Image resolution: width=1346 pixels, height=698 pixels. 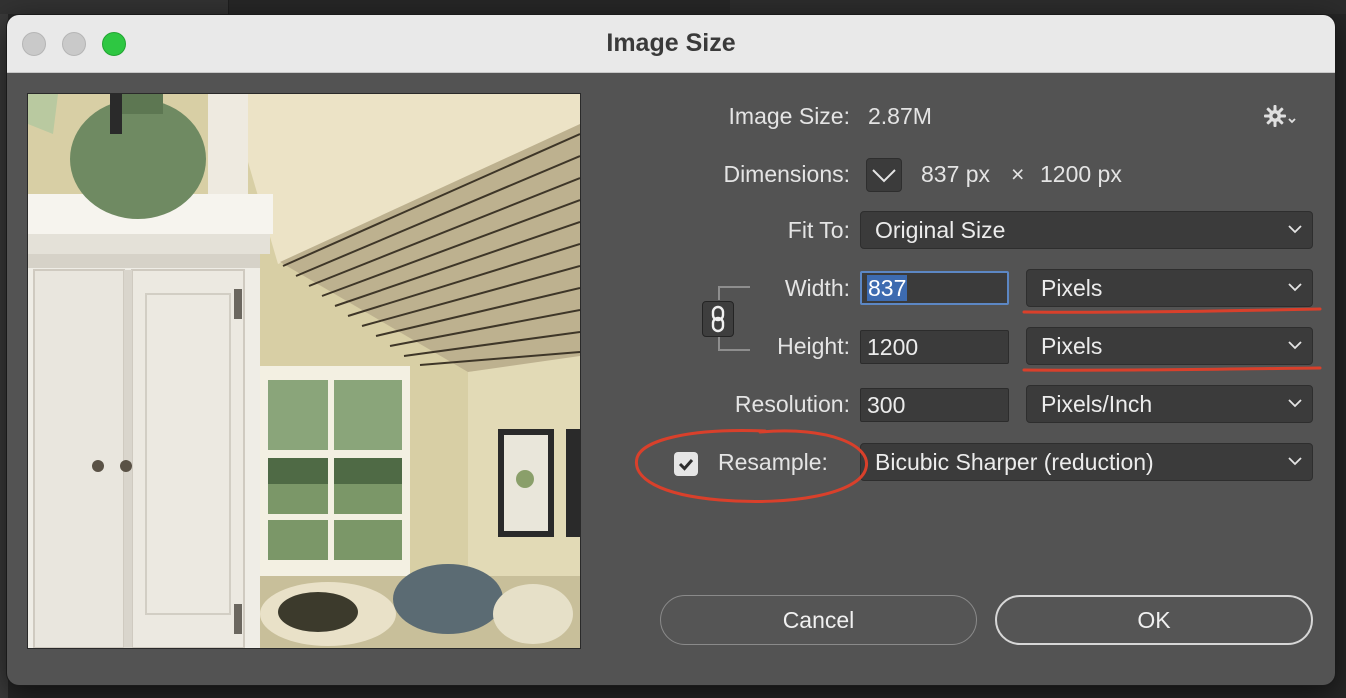 I want to click on resolution-unit-dropdown: Pixels/Inch, so click(x=1169, y=404).